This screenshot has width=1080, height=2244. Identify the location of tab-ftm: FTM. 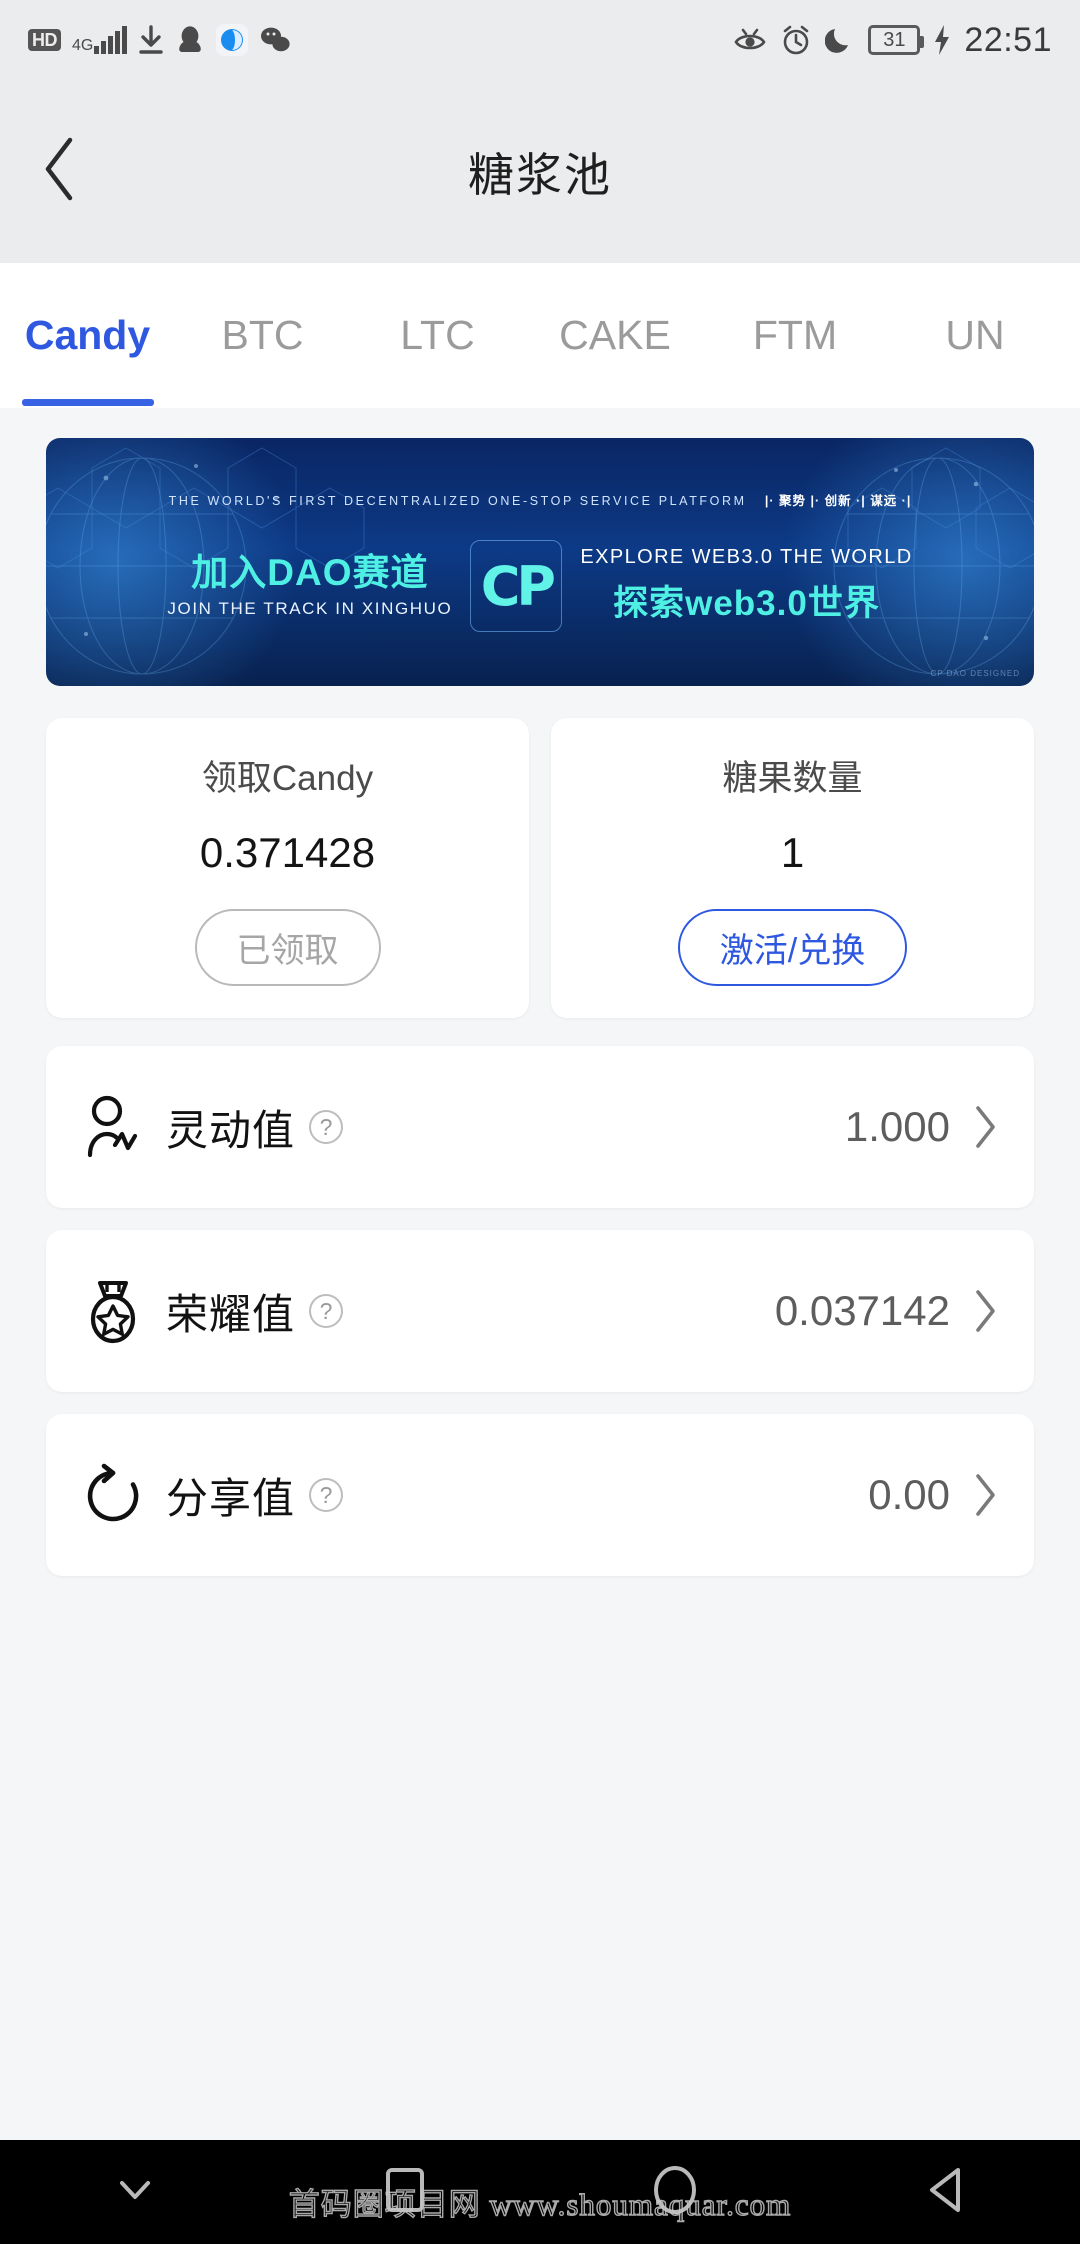
(795, 335).